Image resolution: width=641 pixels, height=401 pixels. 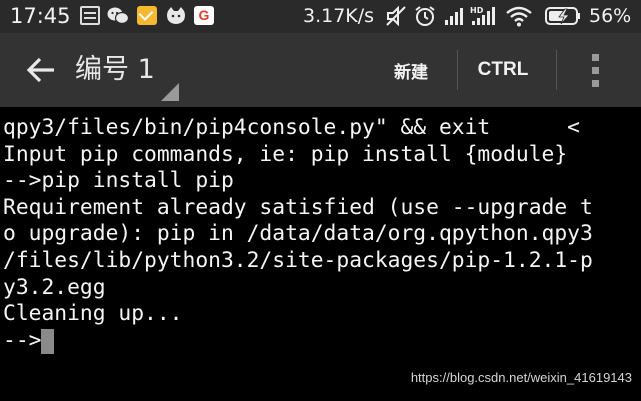 I want to click on terminal-line: y3.2.egg, so click(x=54, y=287).